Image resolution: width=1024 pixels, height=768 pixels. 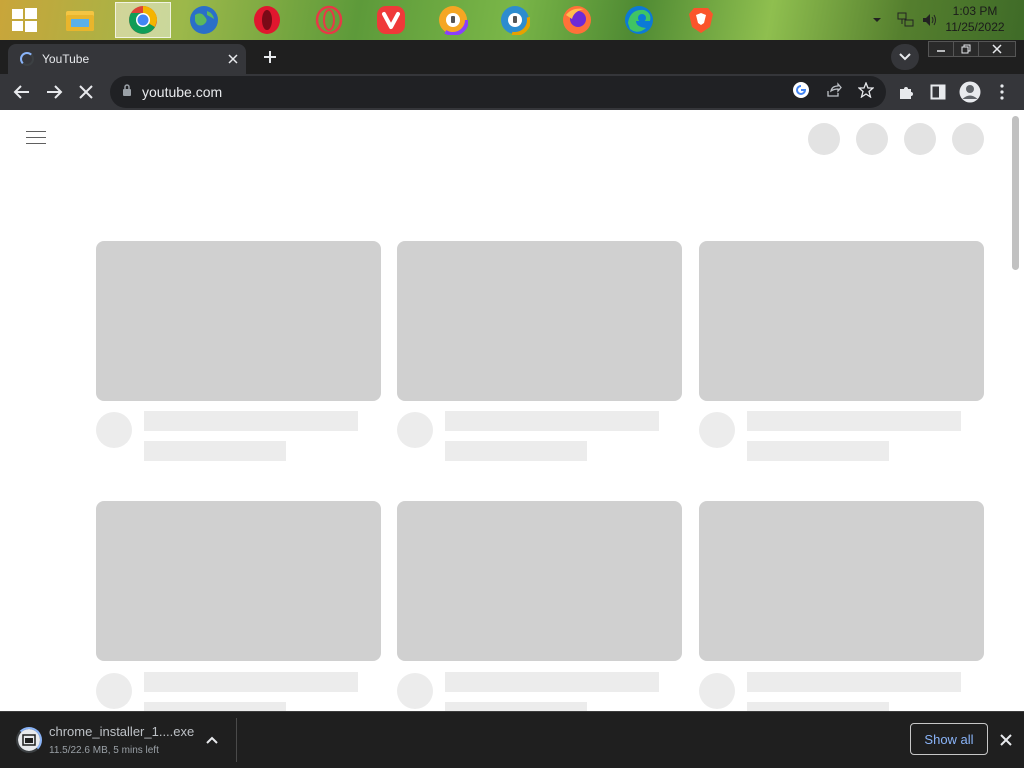 I want to click on hamburger-menu-icon, so click(x=36, y=138).